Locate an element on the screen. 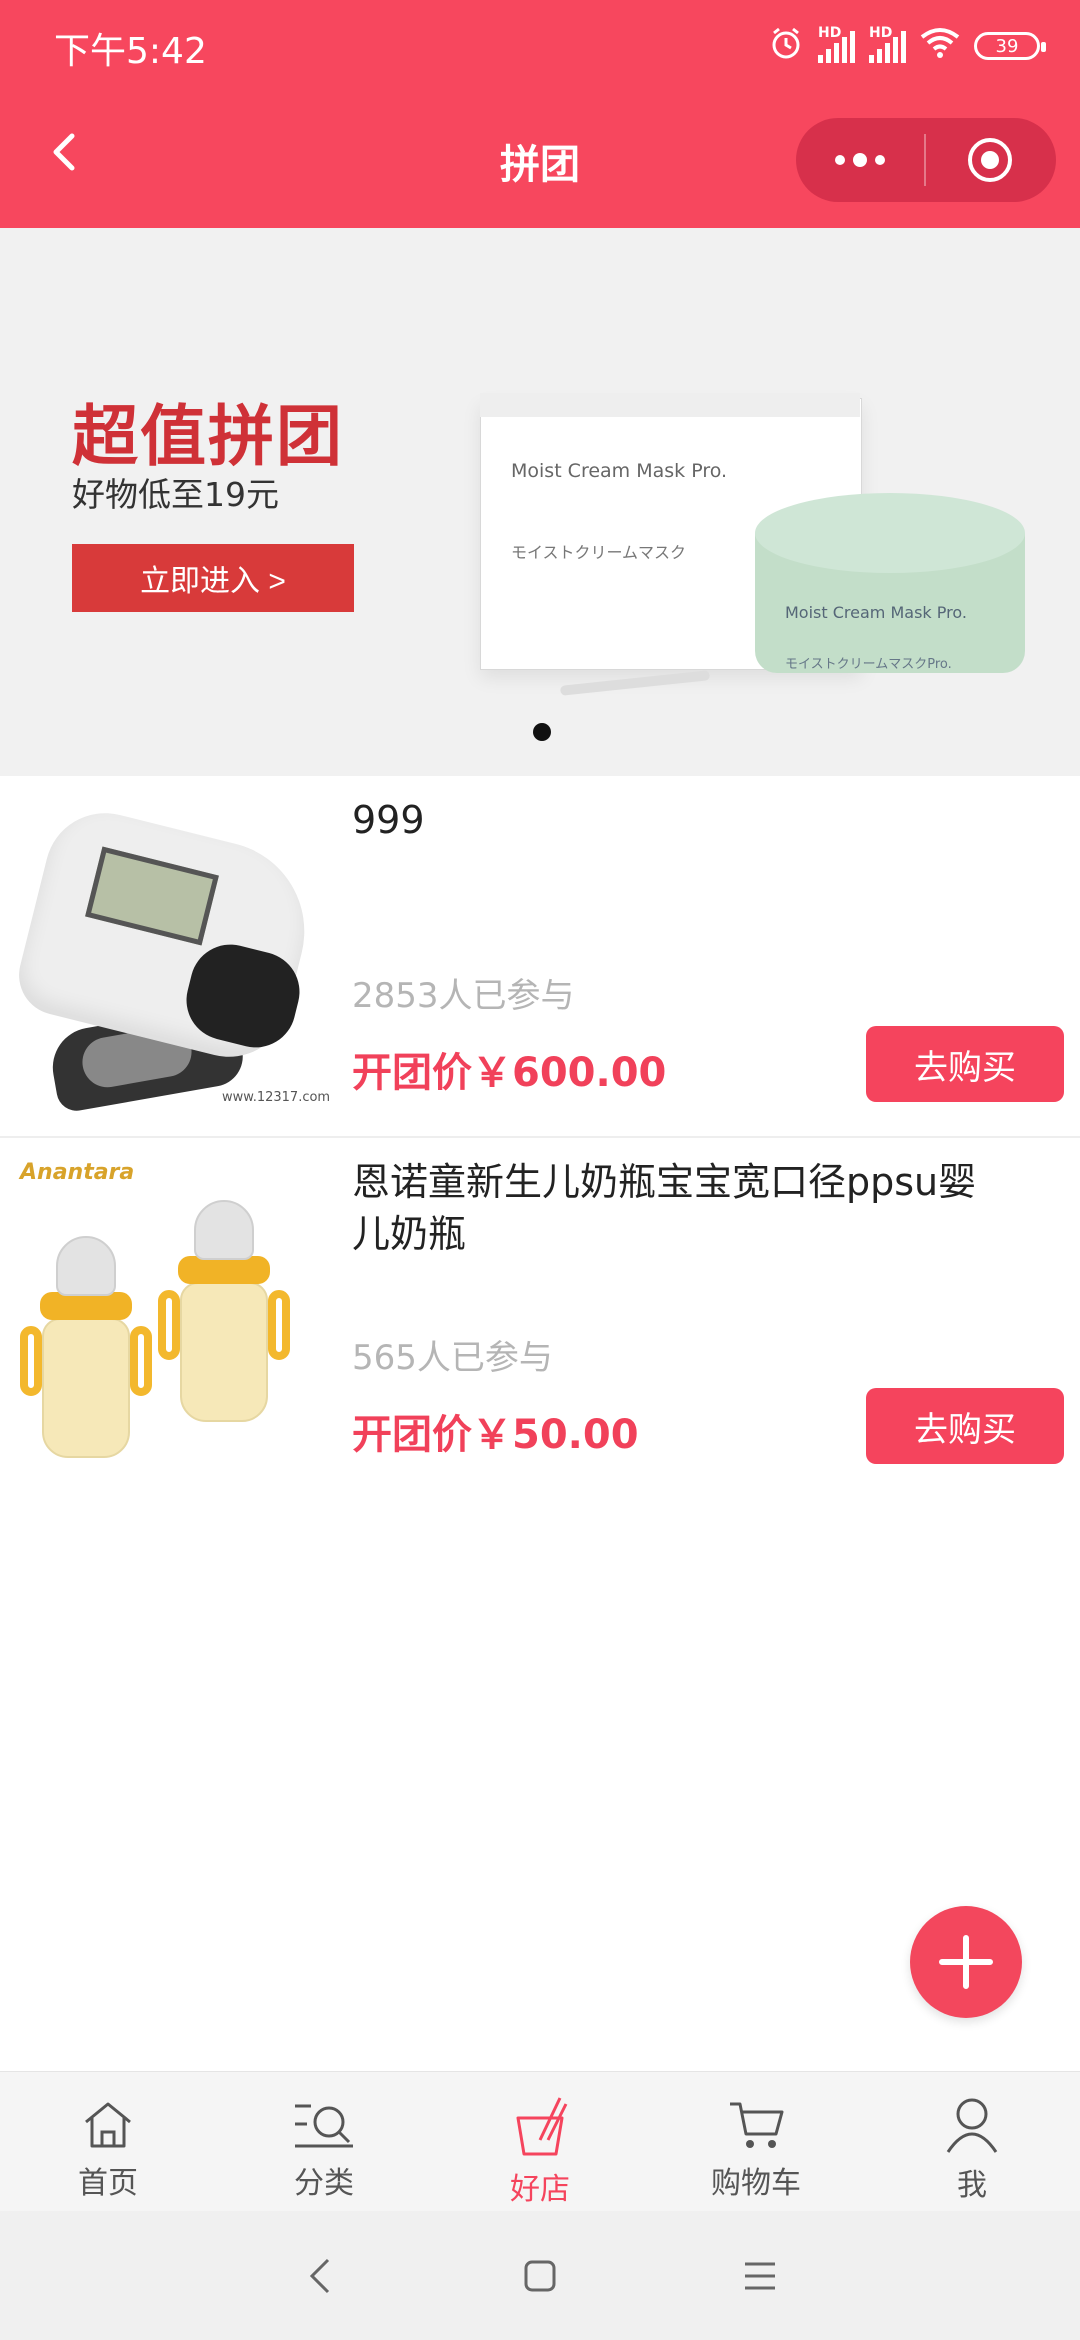 Image resolution: width=1080 pixels, height=2340 pixels. box-label: Moist Cream Mask Pro. is located at coordinates (619, 471).